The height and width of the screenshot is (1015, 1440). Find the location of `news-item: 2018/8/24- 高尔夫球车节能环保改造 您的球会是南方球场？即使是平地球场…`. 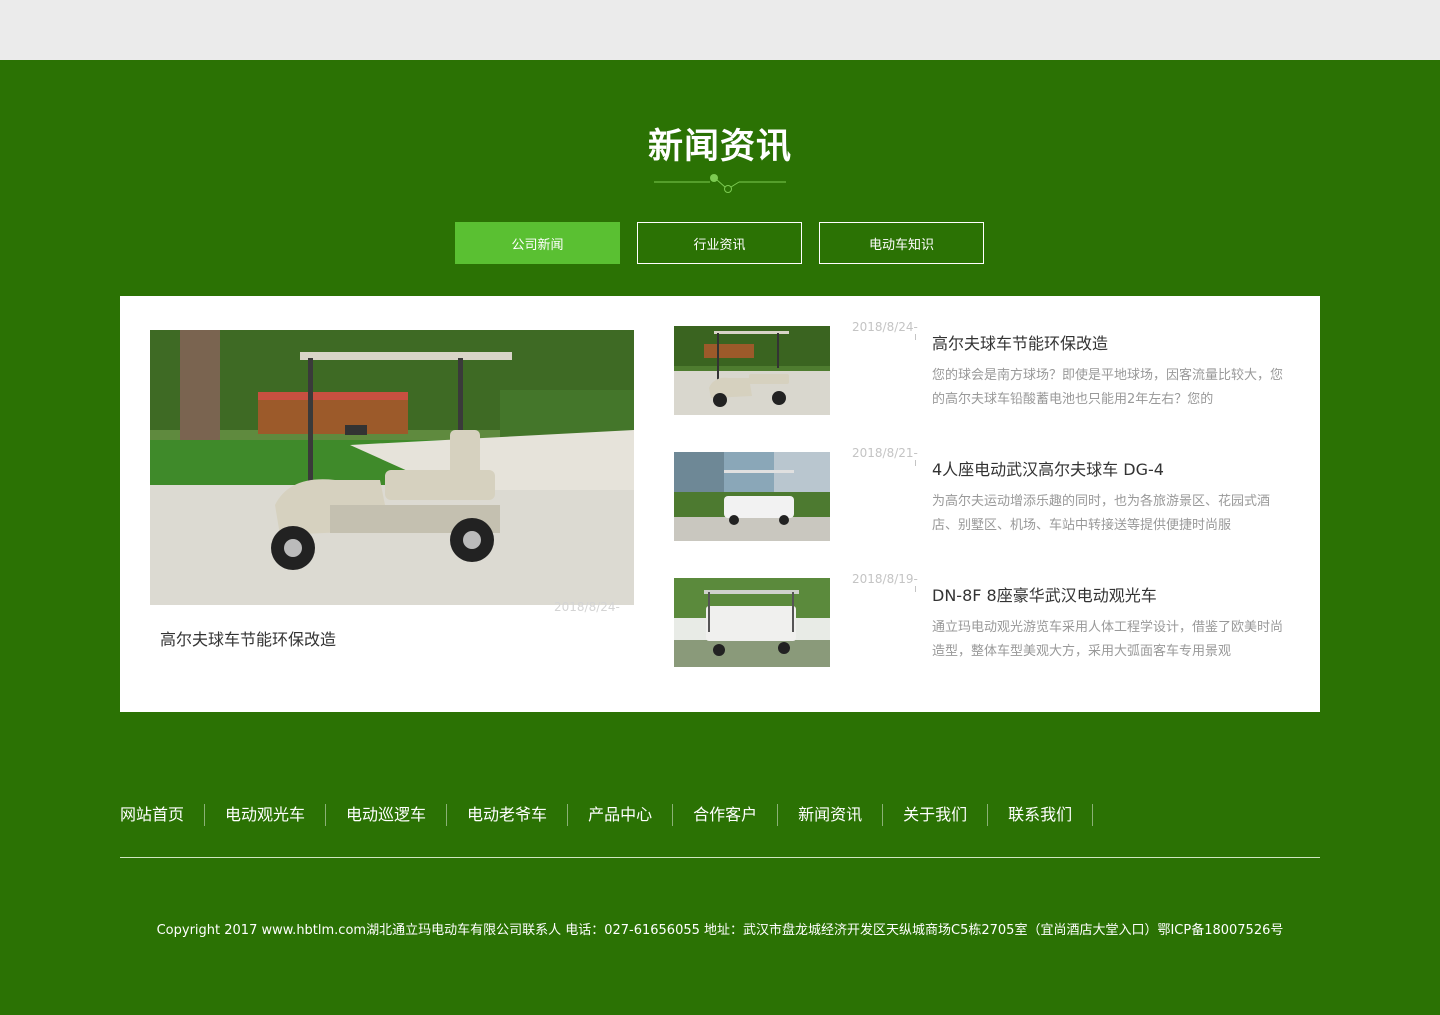

news-item: 2018/8/24- 高尔夫球车节能环保改造 您的球会是南方球场？即使是平地球场… is located at coordinates (984, 368).